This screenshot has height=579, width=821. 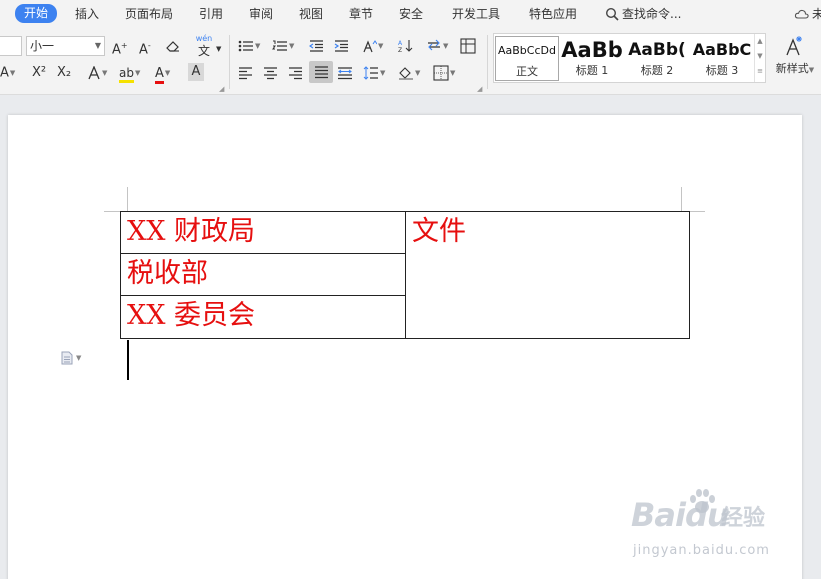 What do you see at coordinates (795, 55) in the screenshot?
I see `new-style-button: 新样式▼` at bounding box center [795, 55].